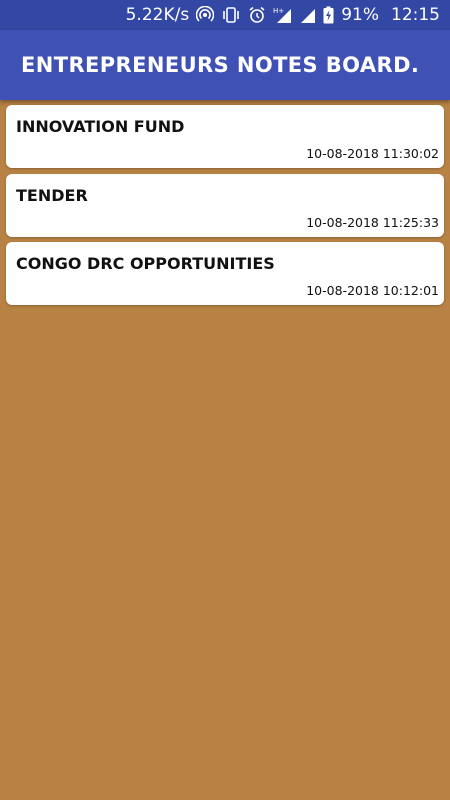  What do you see at coordinates (372, 222) in the screenshot?
I see `note-timestamp: 10-08-2018 11:25:33` at bounding box center [372, 222].